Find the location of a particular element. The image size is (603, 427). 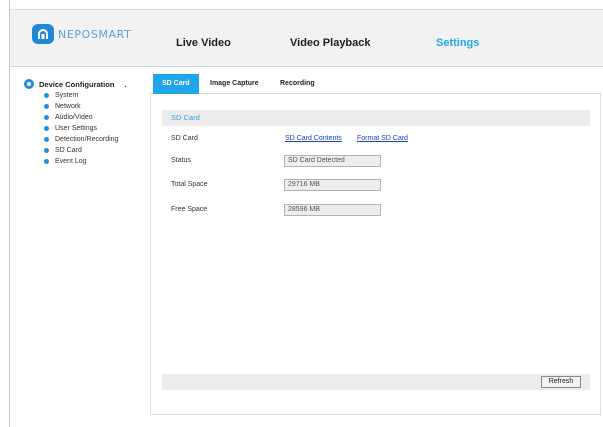

sidebar-item-label: Event Log is located at coordinates (71, 161).